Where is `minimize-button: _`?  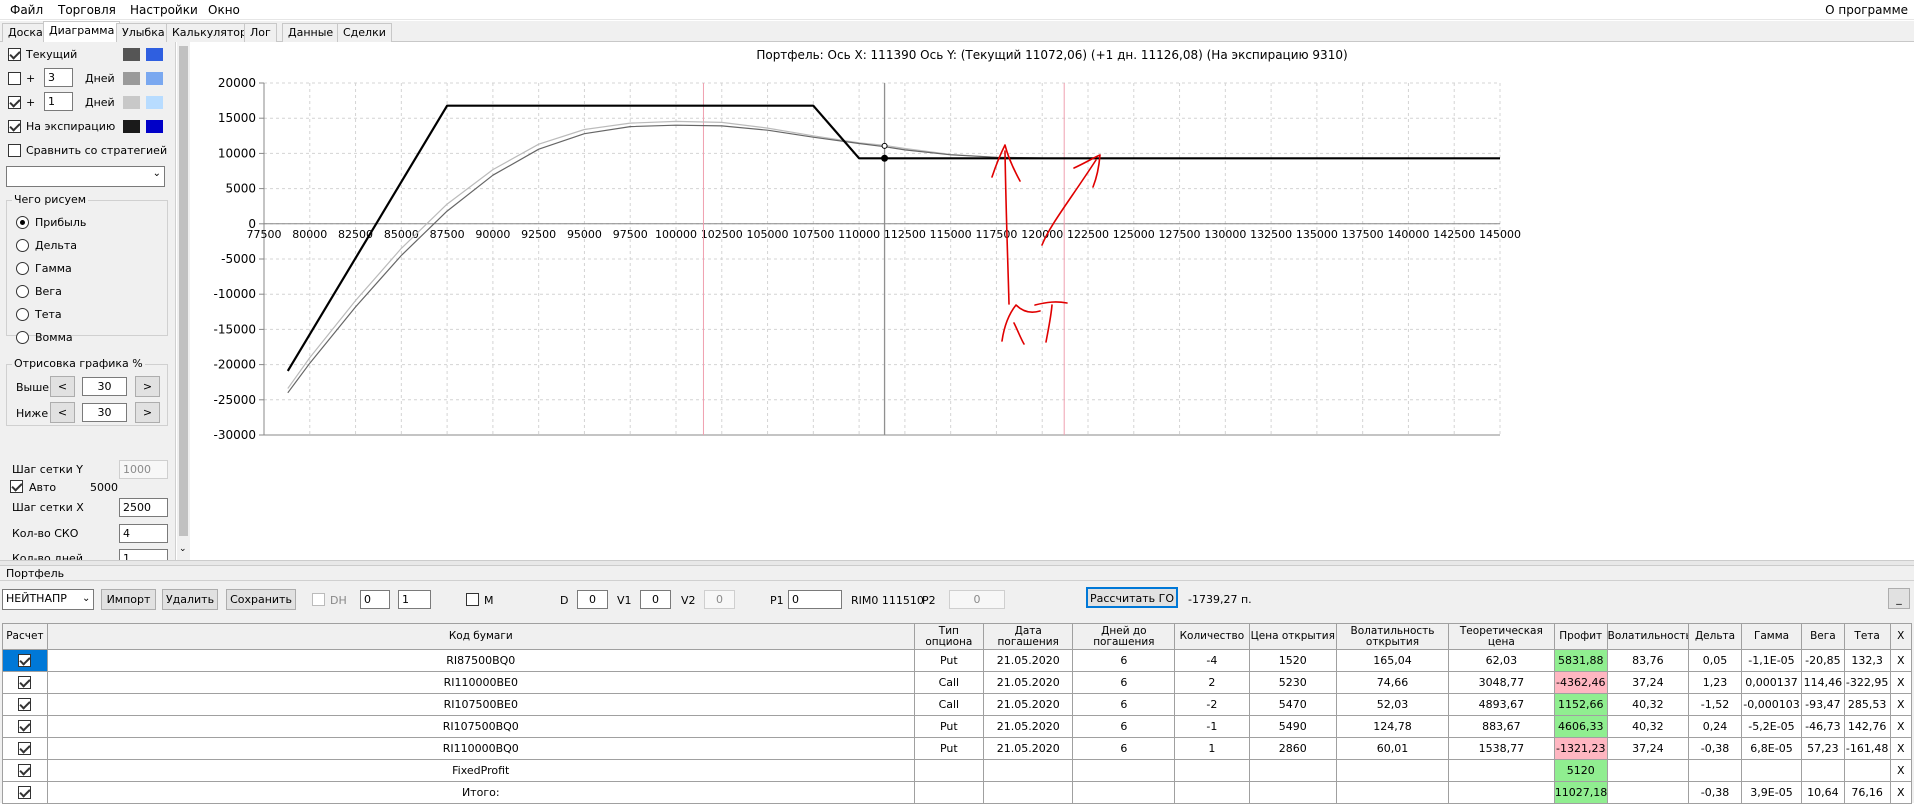 minimize-button: _ is located at coordinates (1899, 598).